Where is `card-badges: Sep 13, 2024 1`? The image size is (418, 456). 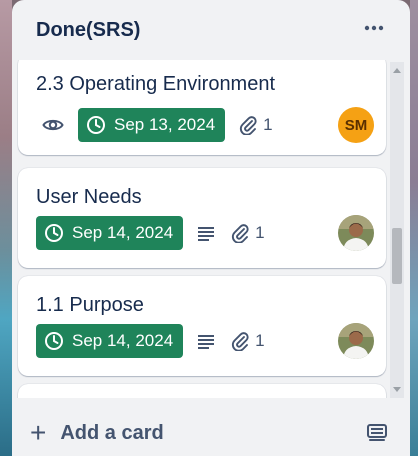 card-badges: Sep 13, 2024 1 is located at coordinates (154, 125).